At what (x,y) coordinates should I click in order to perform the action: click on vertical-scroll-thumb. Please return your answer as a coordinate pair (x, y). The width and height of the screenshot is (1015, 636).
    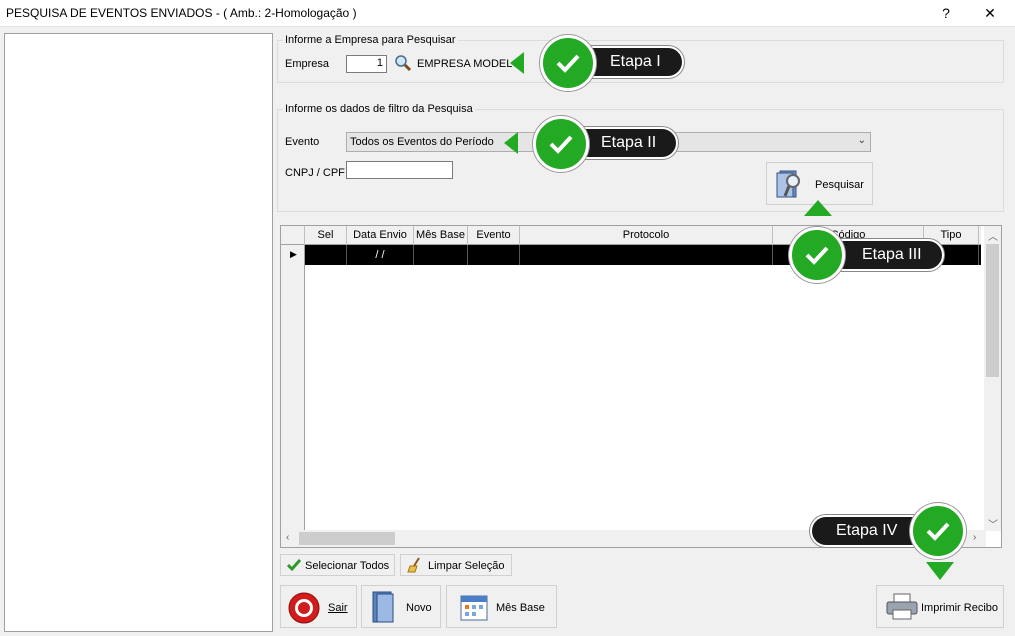
    Looking at the image, I should click on (992, 310).